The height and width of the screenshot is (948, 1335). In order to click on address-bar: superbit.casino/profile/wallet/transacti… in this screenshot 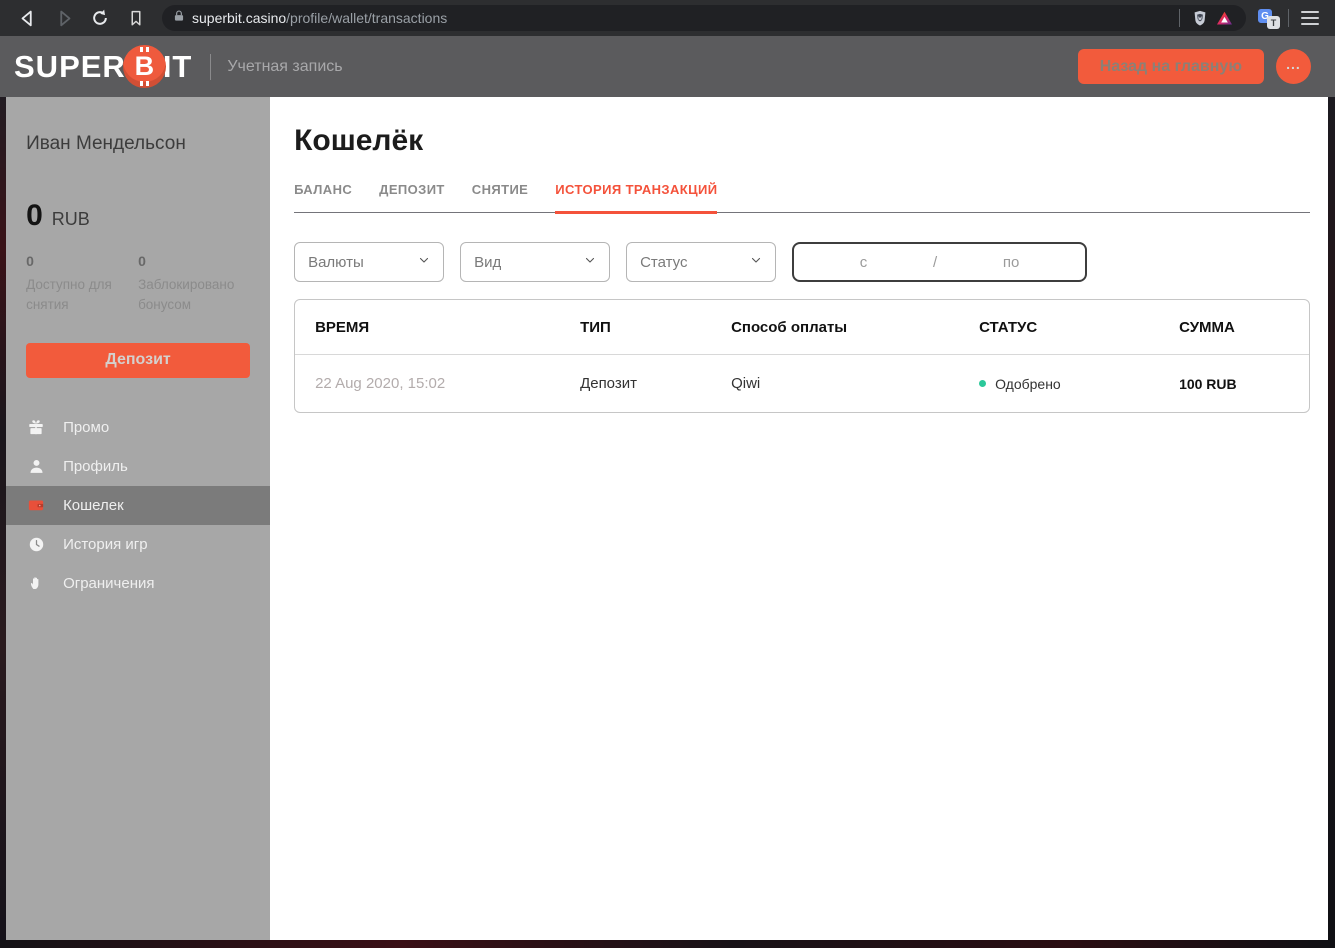, I will do `click(704, 18)`.